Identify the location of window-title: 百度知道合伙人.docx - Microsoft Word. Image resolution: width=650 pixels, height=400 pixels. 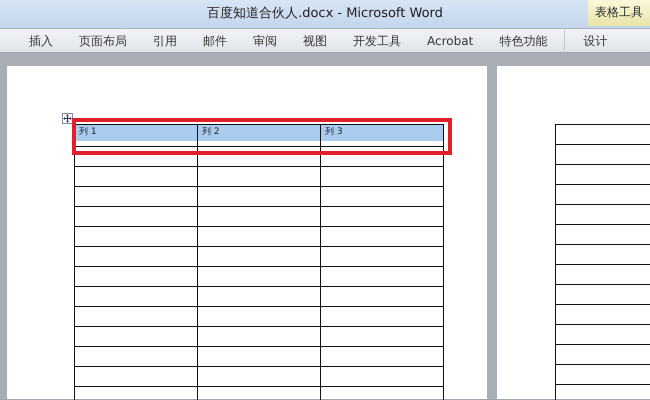
(325, 13).